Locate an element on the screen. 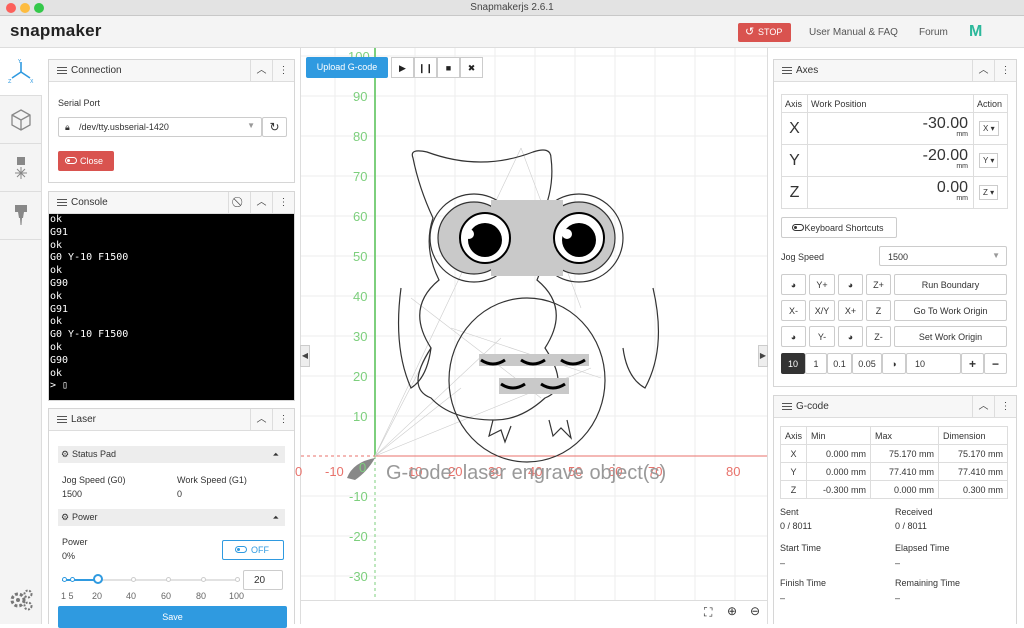 The height and width of the screenshot is (628, 1024). gcode-header: Axis is located at coordinates (793, 435).